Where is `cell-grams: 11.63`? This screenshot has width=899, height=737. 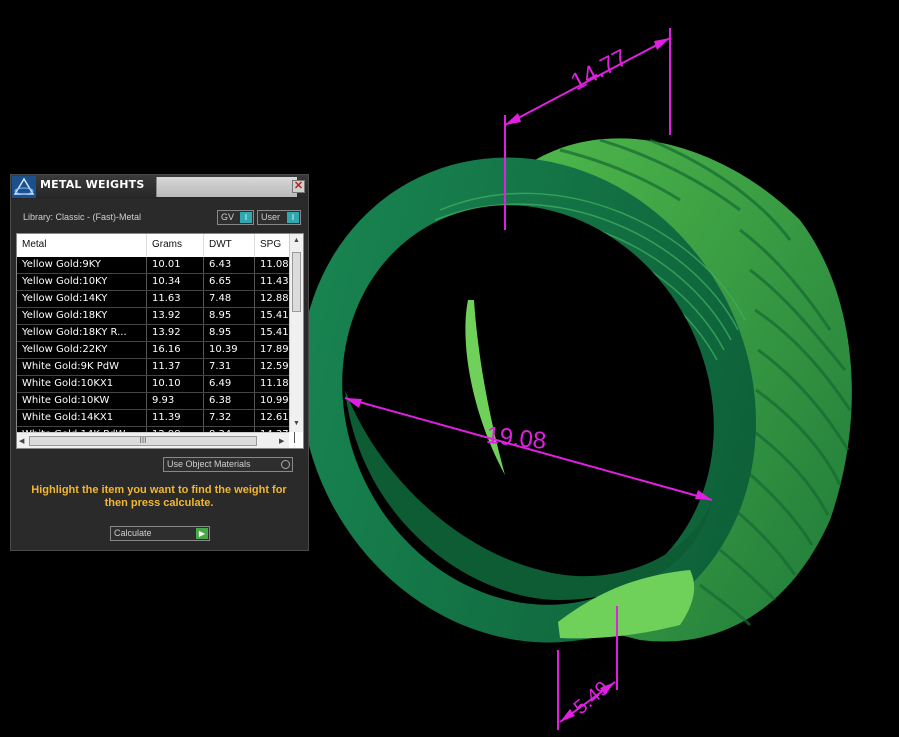 cell-grams: 11.63 is located at coordinates (175, 299).